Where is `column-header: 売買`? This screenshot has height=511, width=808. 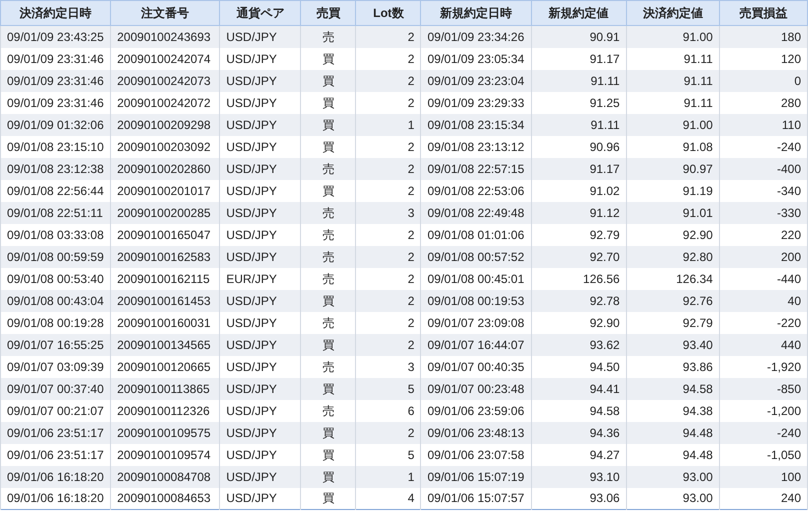 column-header: 売買 is located at coordinates (328, 13).